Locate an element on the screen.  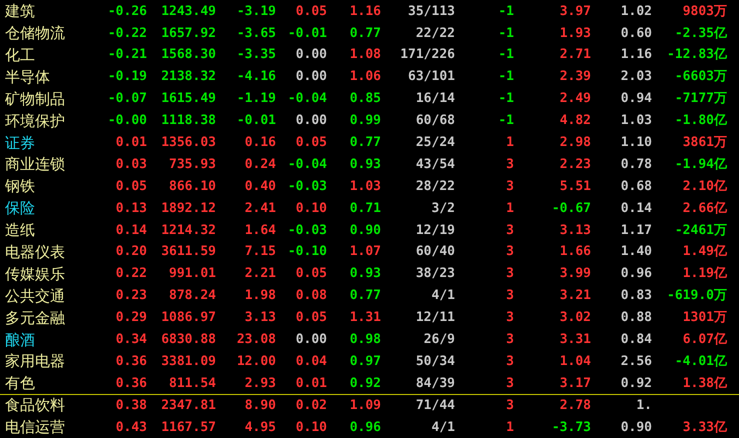
table-cell: 0.29 is located at coordinates (131, 318).